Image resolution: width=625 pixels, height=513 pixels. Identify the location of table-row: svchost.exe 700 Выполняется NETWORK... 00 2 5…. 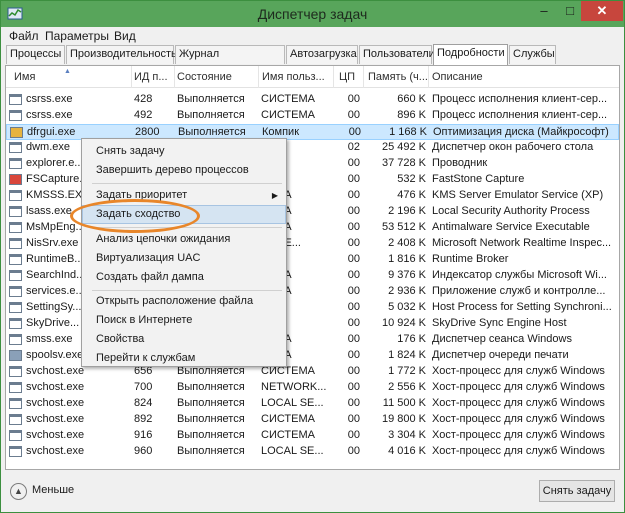
(312, 388).